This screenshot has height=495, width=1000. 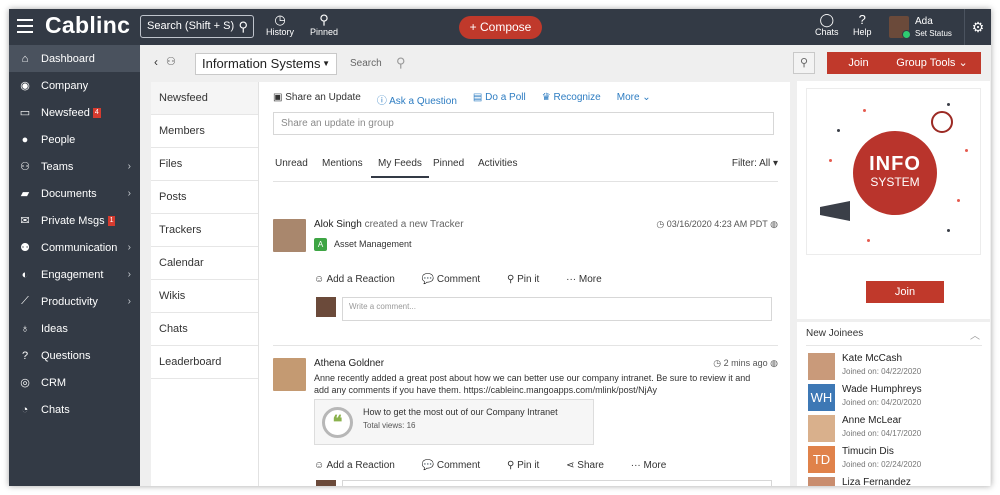 I want to click on share-button: ⋖ Share, so click(x=591, y=465).